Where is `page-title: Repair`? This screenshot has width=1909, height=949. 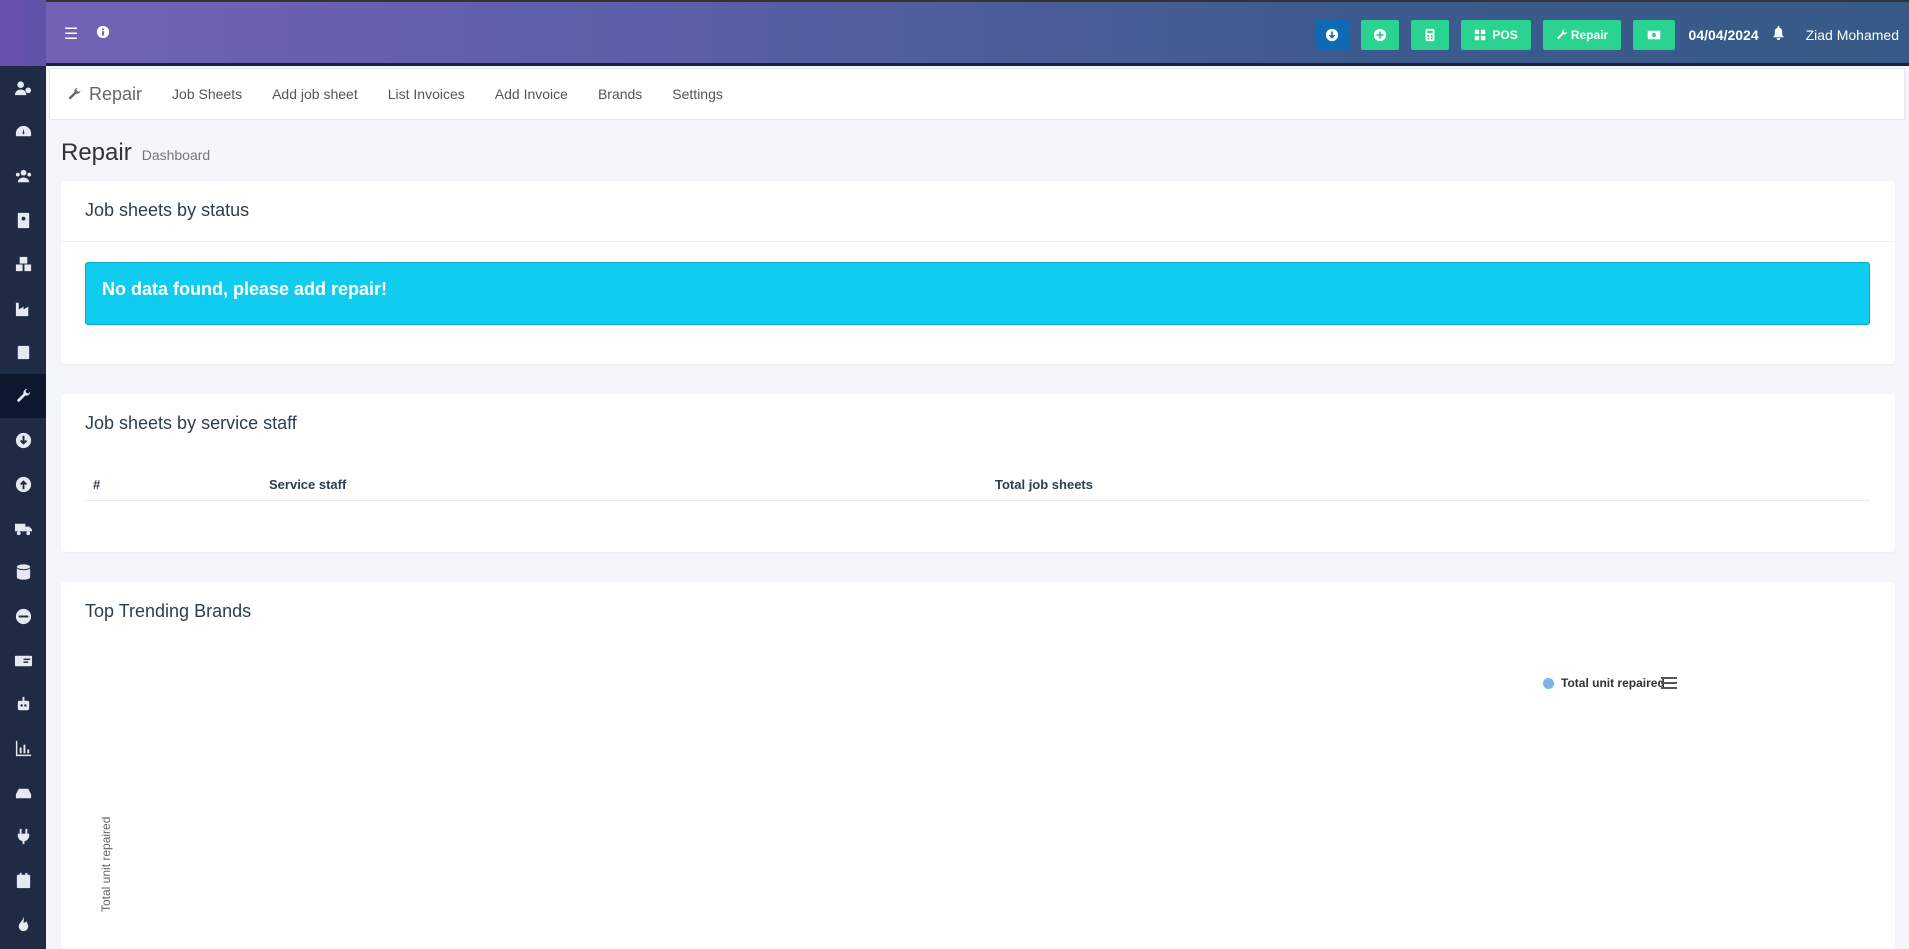 page-title: Repair is located at coordinates (96, 152).